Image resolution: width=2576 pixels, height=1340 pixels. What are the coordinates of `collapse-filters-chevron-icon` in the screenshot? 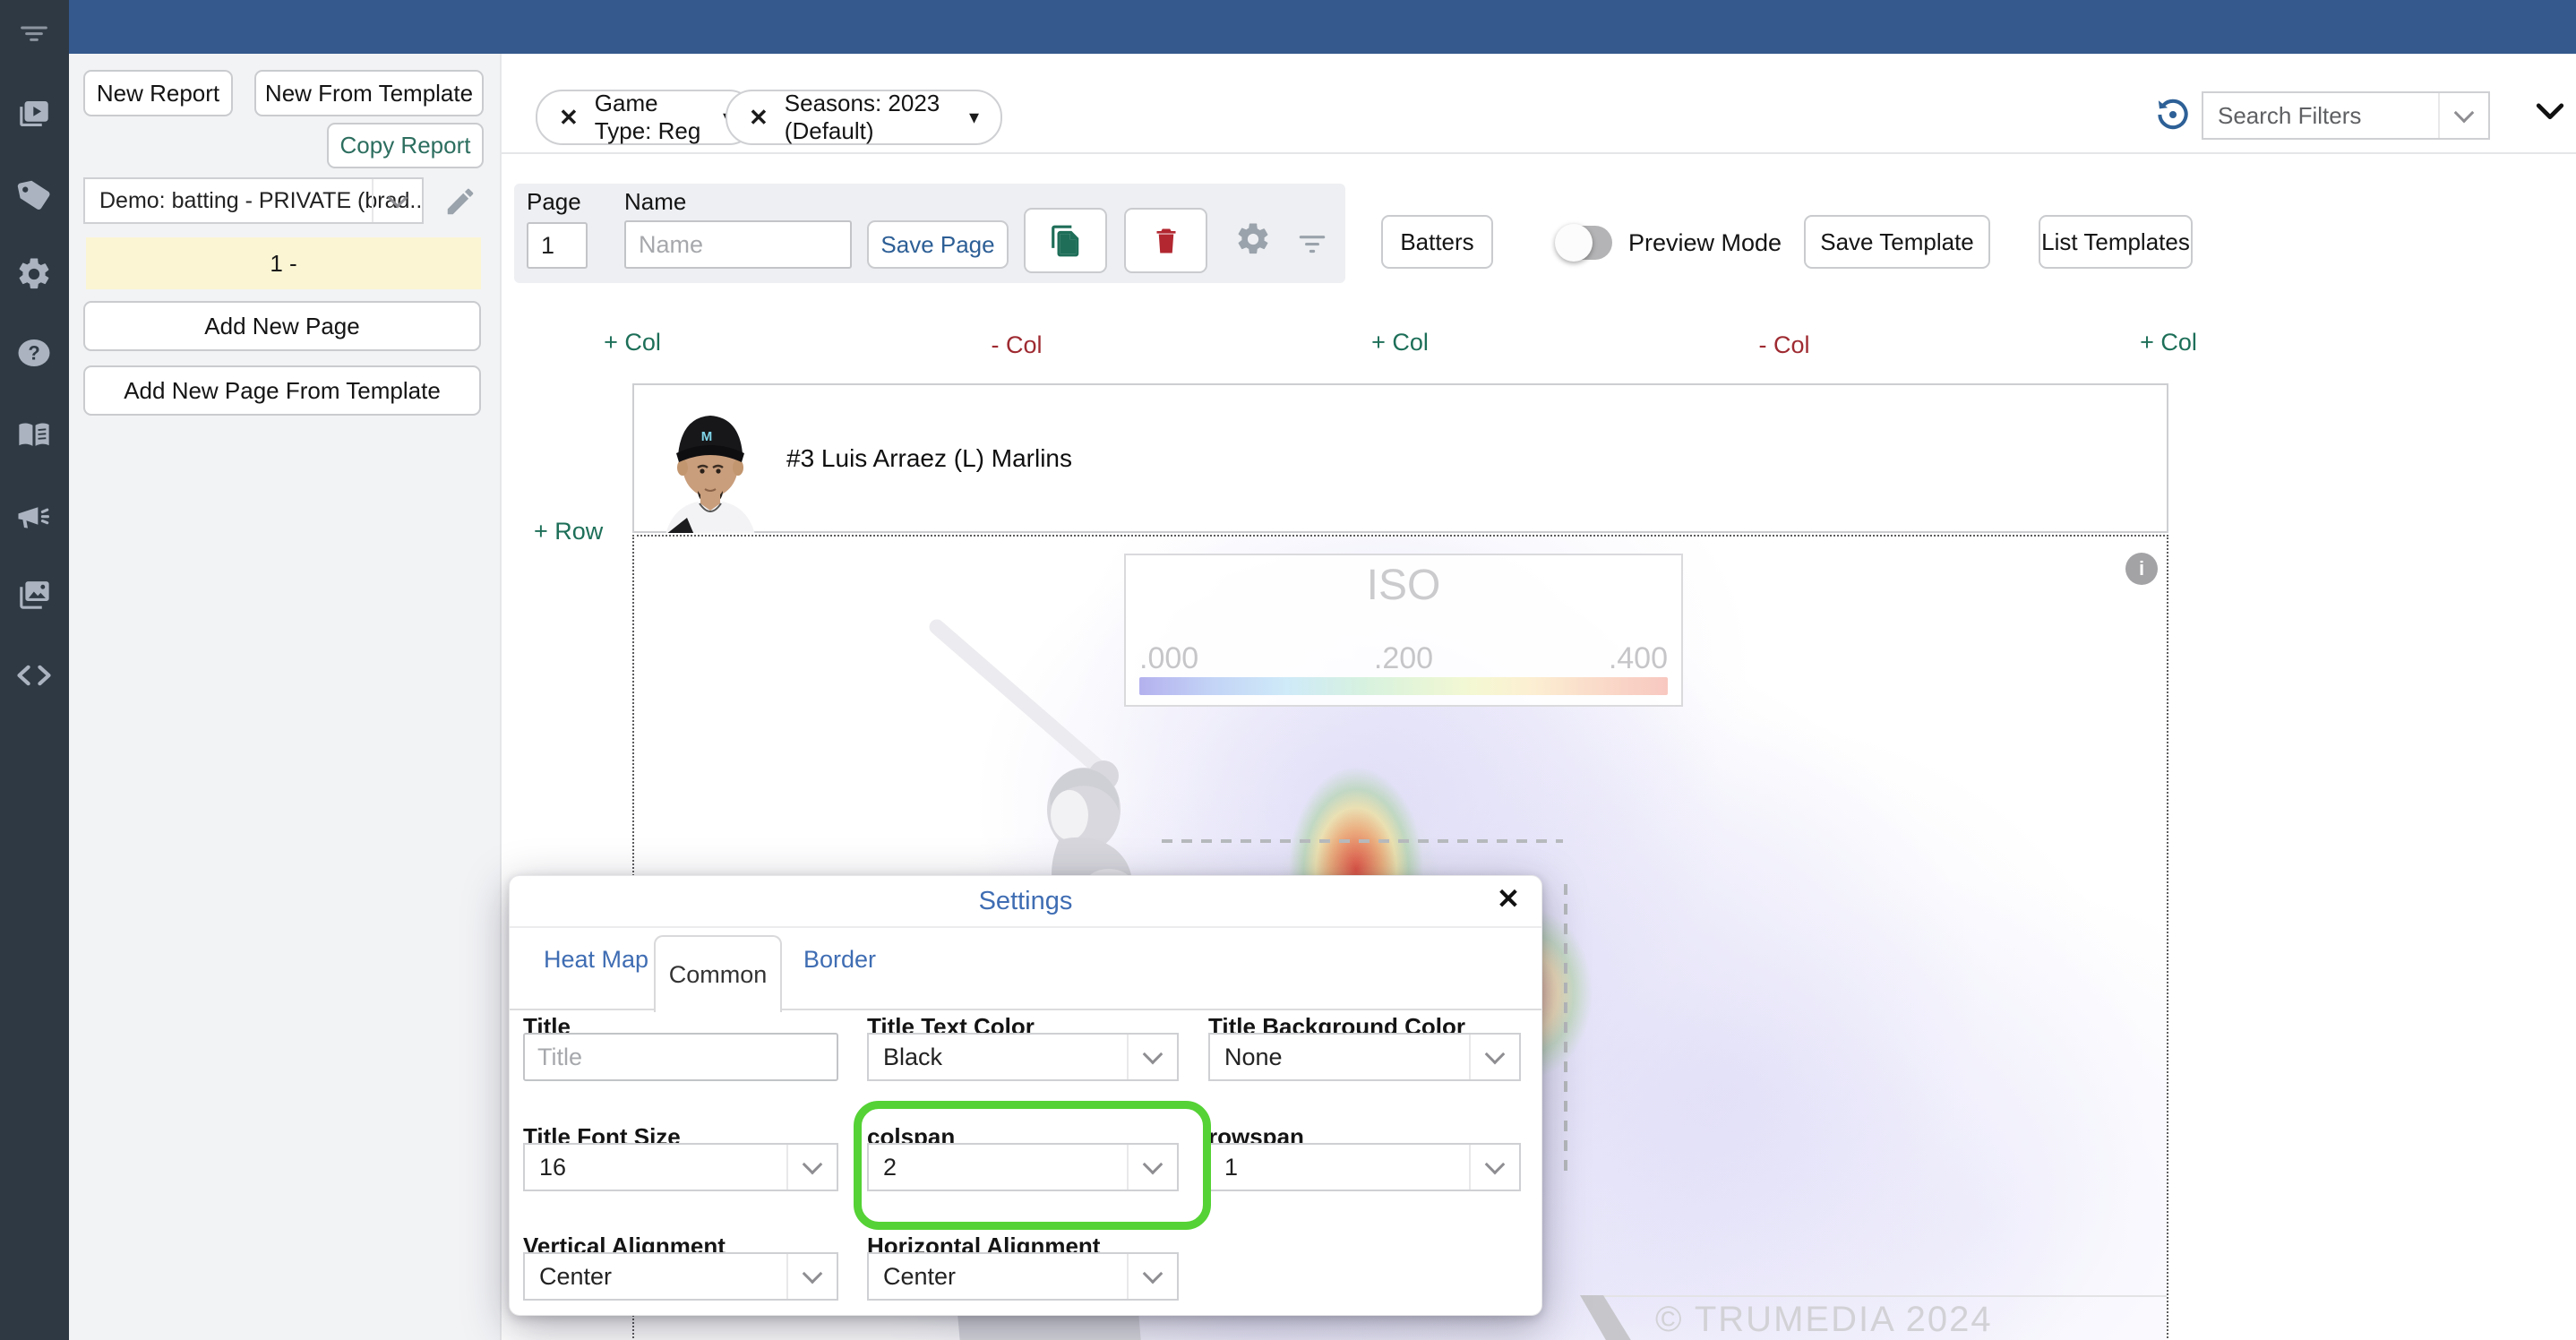 It's located at (2550, 112).